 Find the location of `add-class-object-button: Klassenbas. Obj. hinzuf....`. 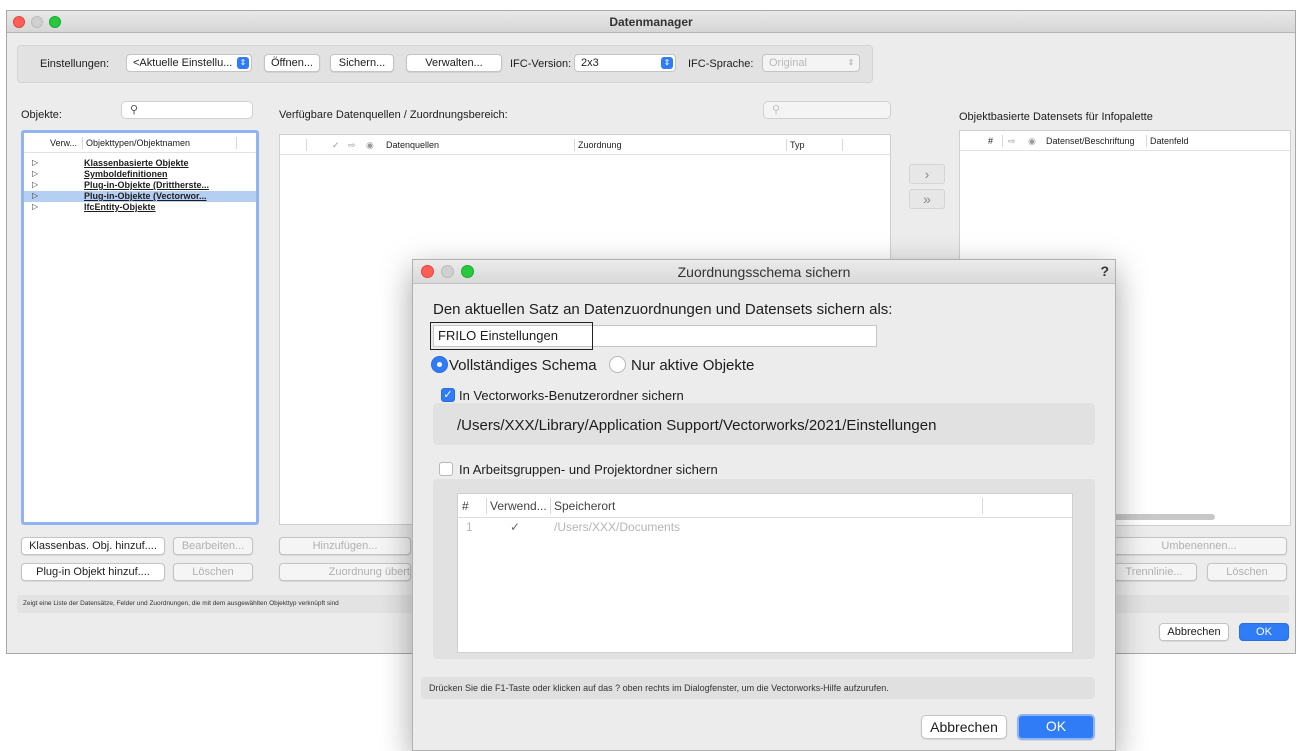

add-class-object-button: Klassenbas. Obj. hinzuf.... is located at coordinates (93, 546).